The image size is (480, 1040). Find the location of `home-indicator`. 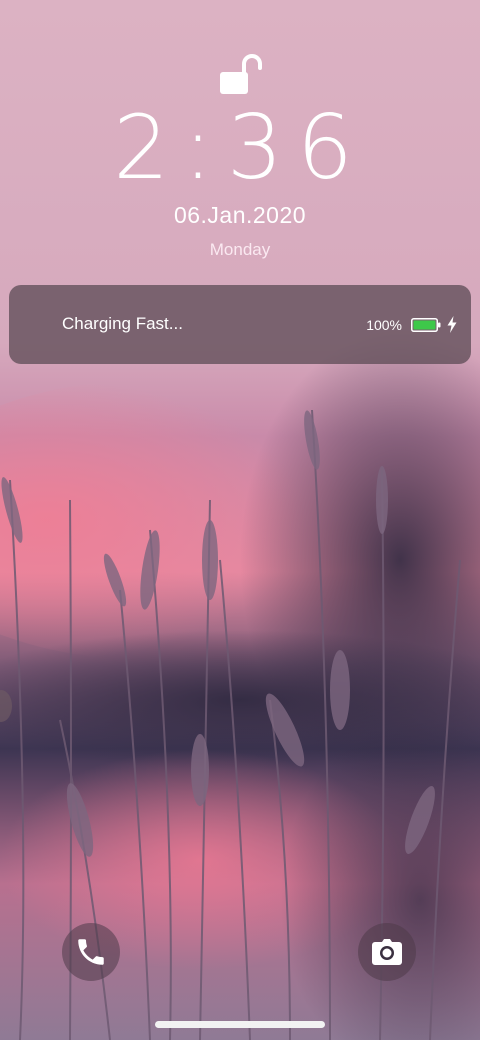

home-indicator is located at coordinates (240, 1024).